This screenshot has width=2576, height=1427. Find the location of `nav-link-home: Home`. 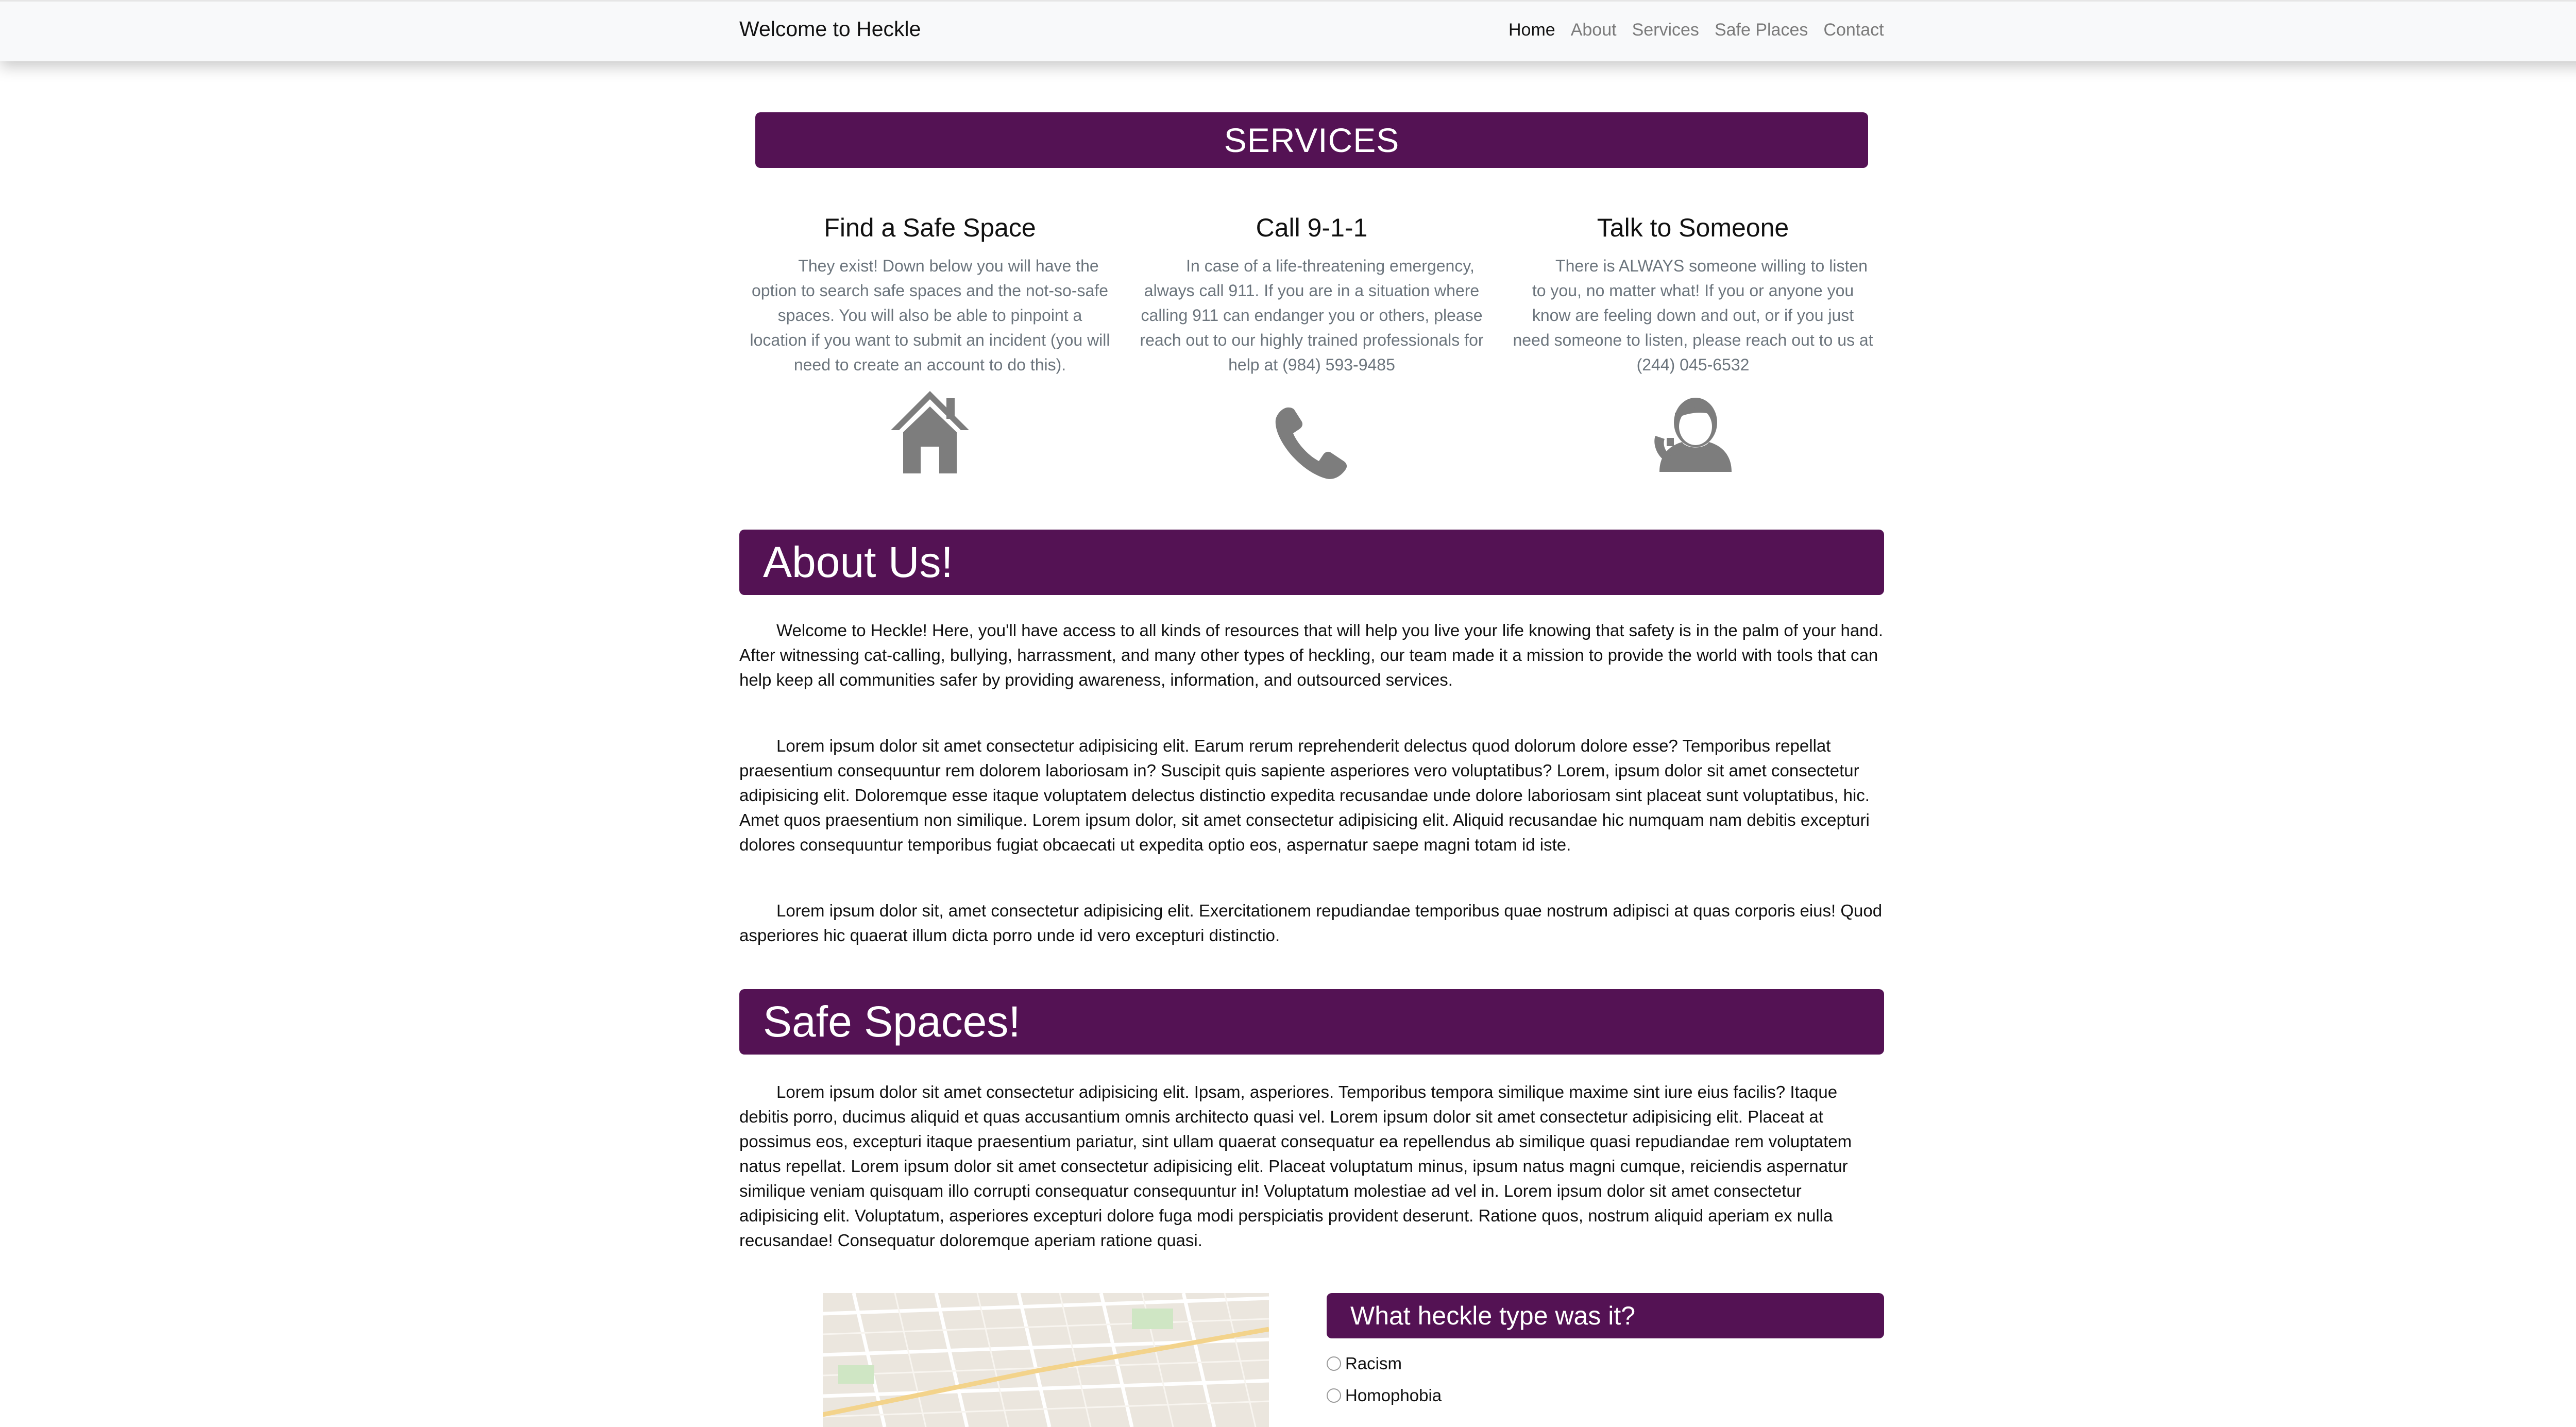

nav-link-home: Home is located at coordinates (1532, 30).